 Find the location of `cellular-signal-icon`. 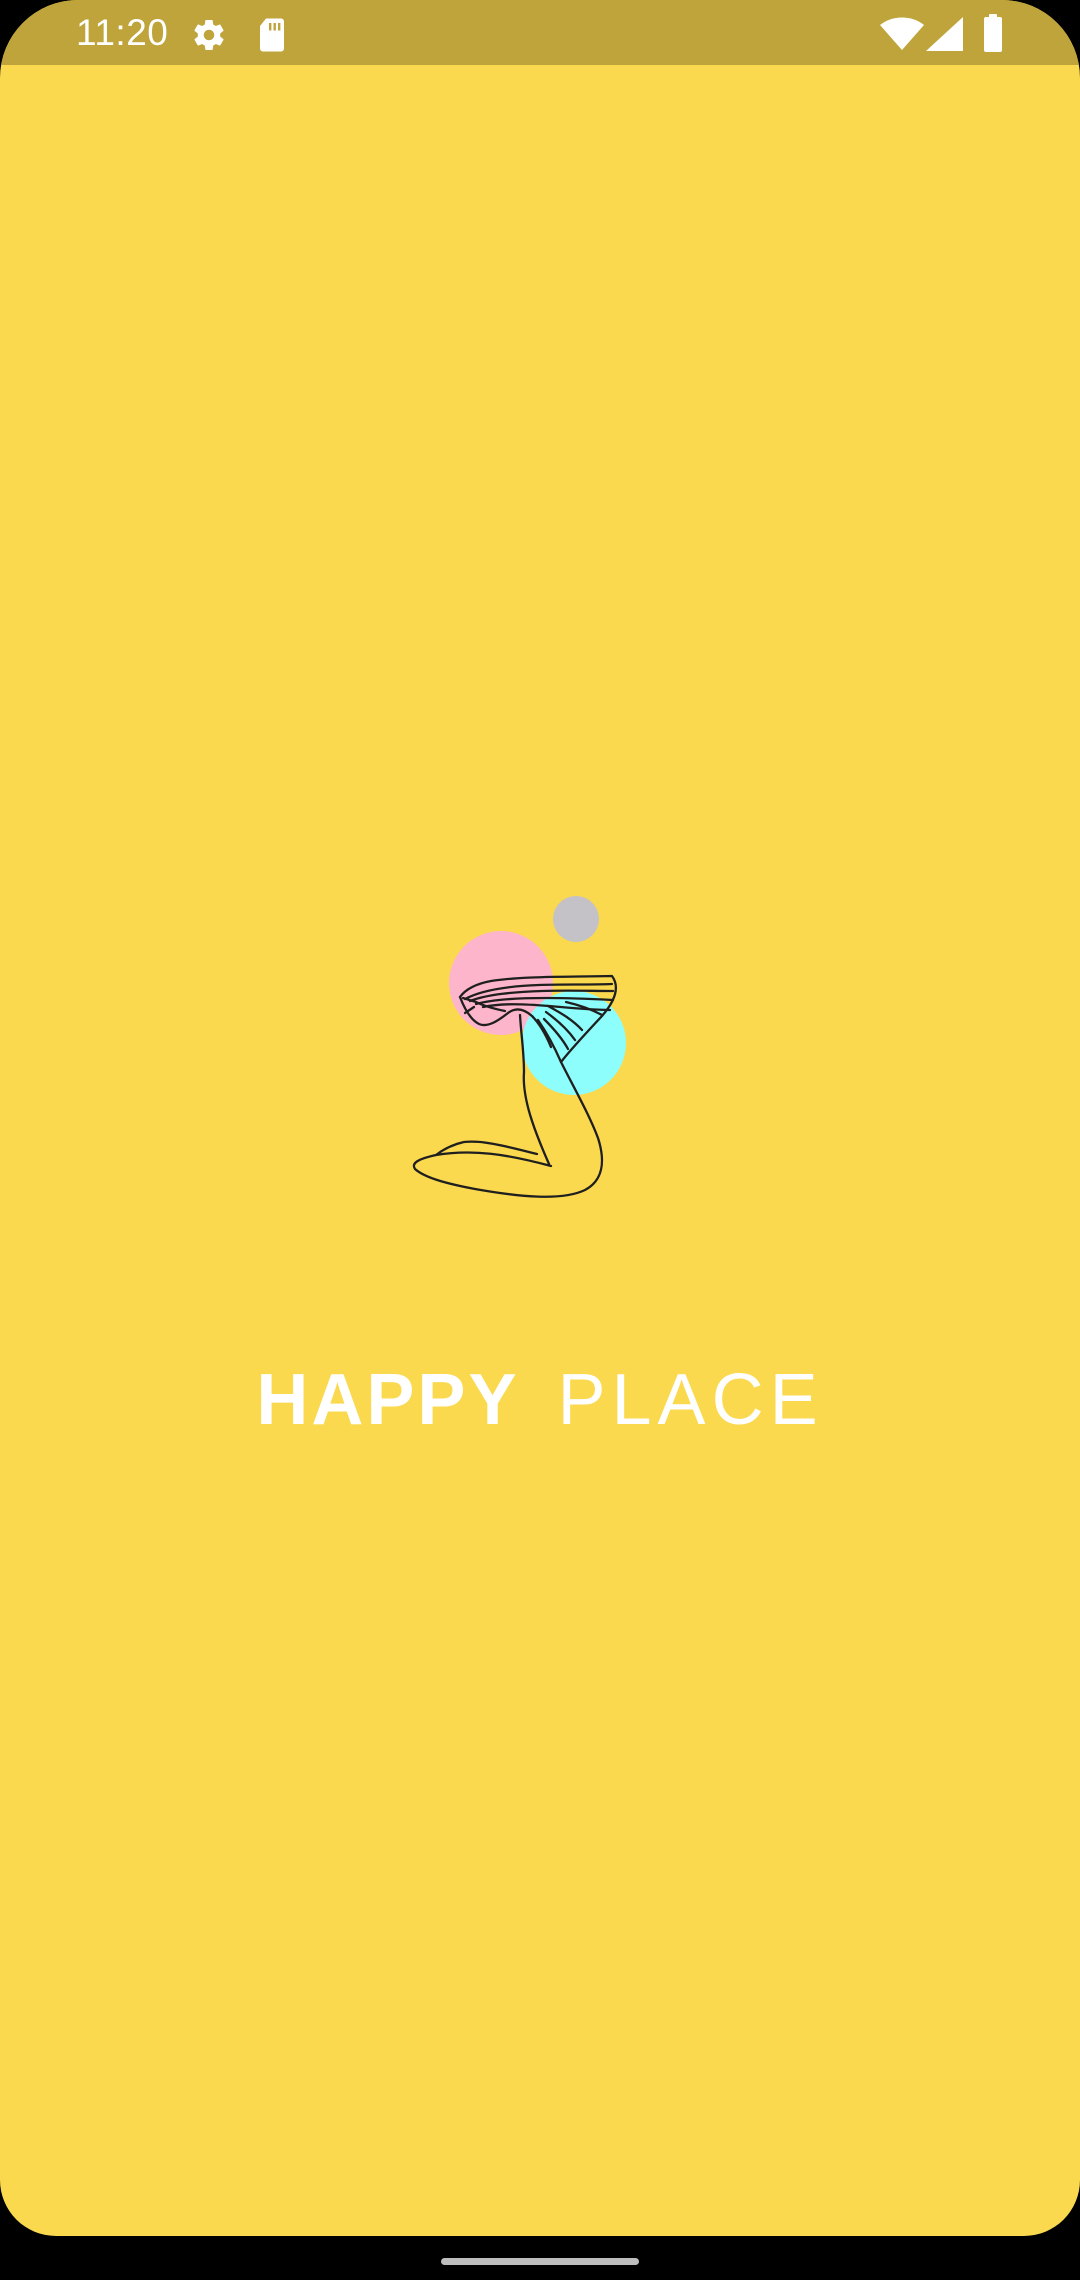

cellular-signal-icon is located at coordinates (944, 34).